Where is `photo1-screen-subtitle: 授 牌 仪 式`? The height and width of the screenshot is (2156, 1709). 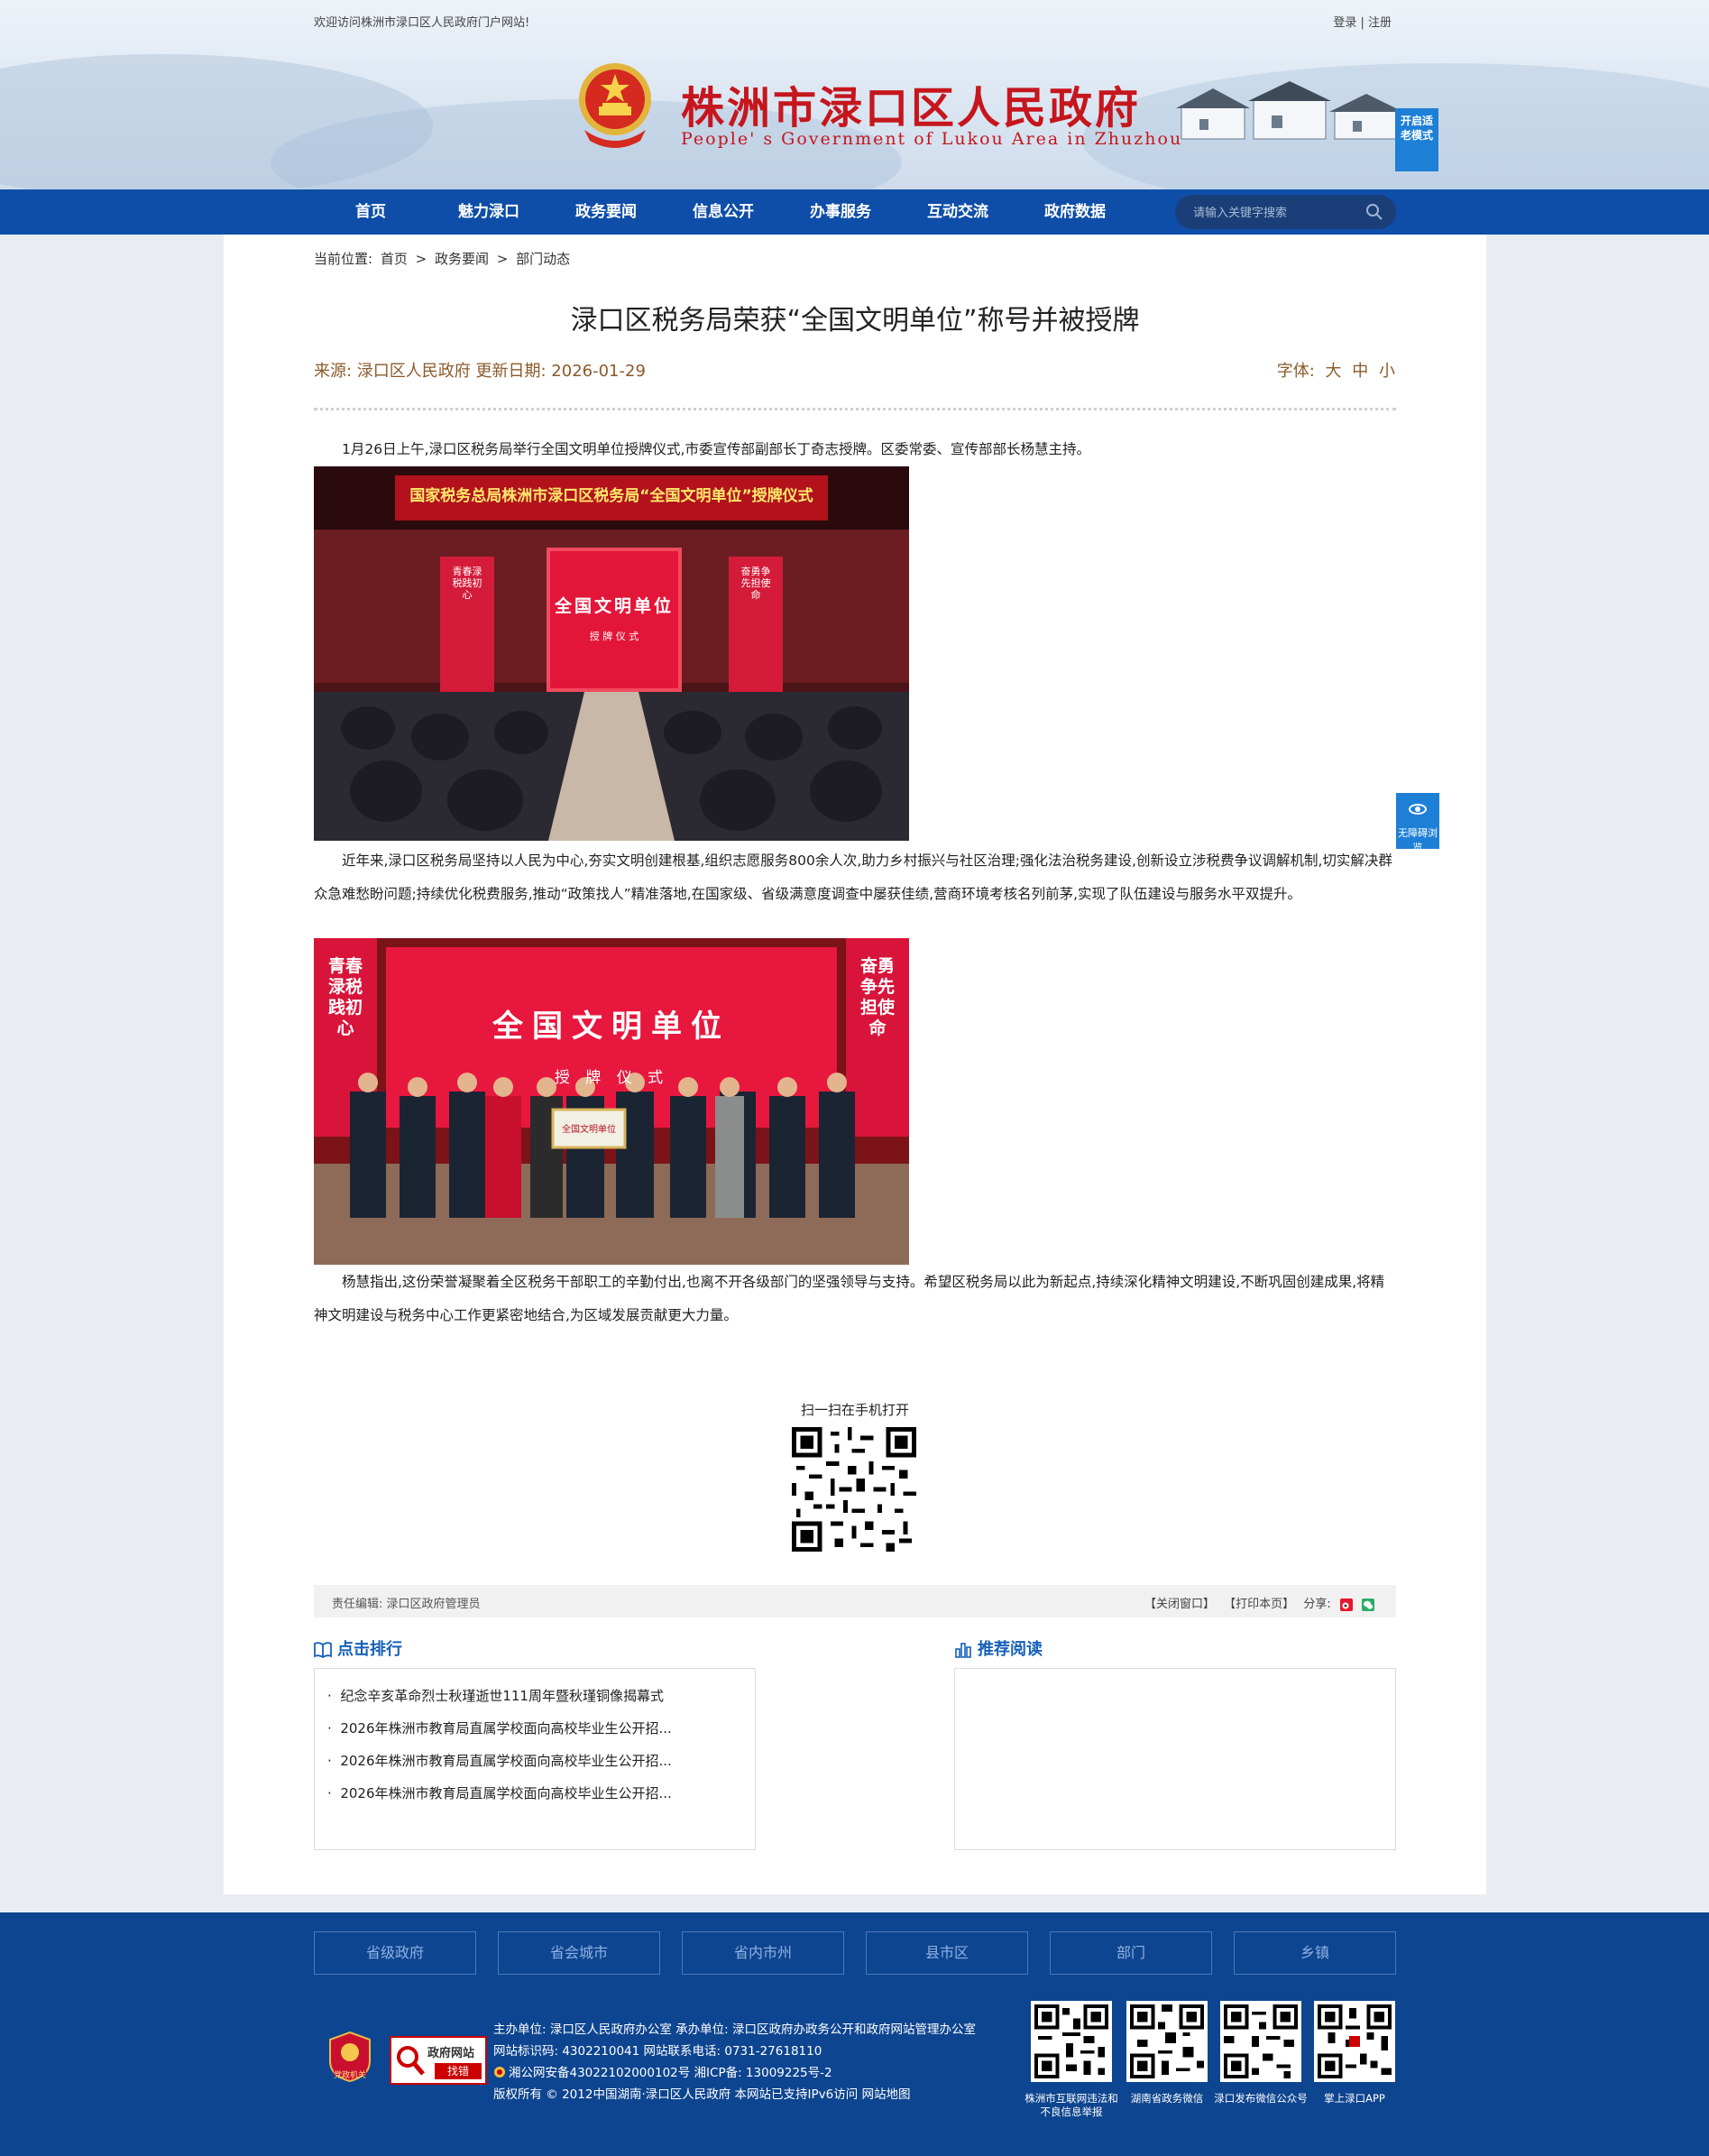
photo1-screen-subtitle: 授 牌 仪 式 is located at coordinates (614, 636).